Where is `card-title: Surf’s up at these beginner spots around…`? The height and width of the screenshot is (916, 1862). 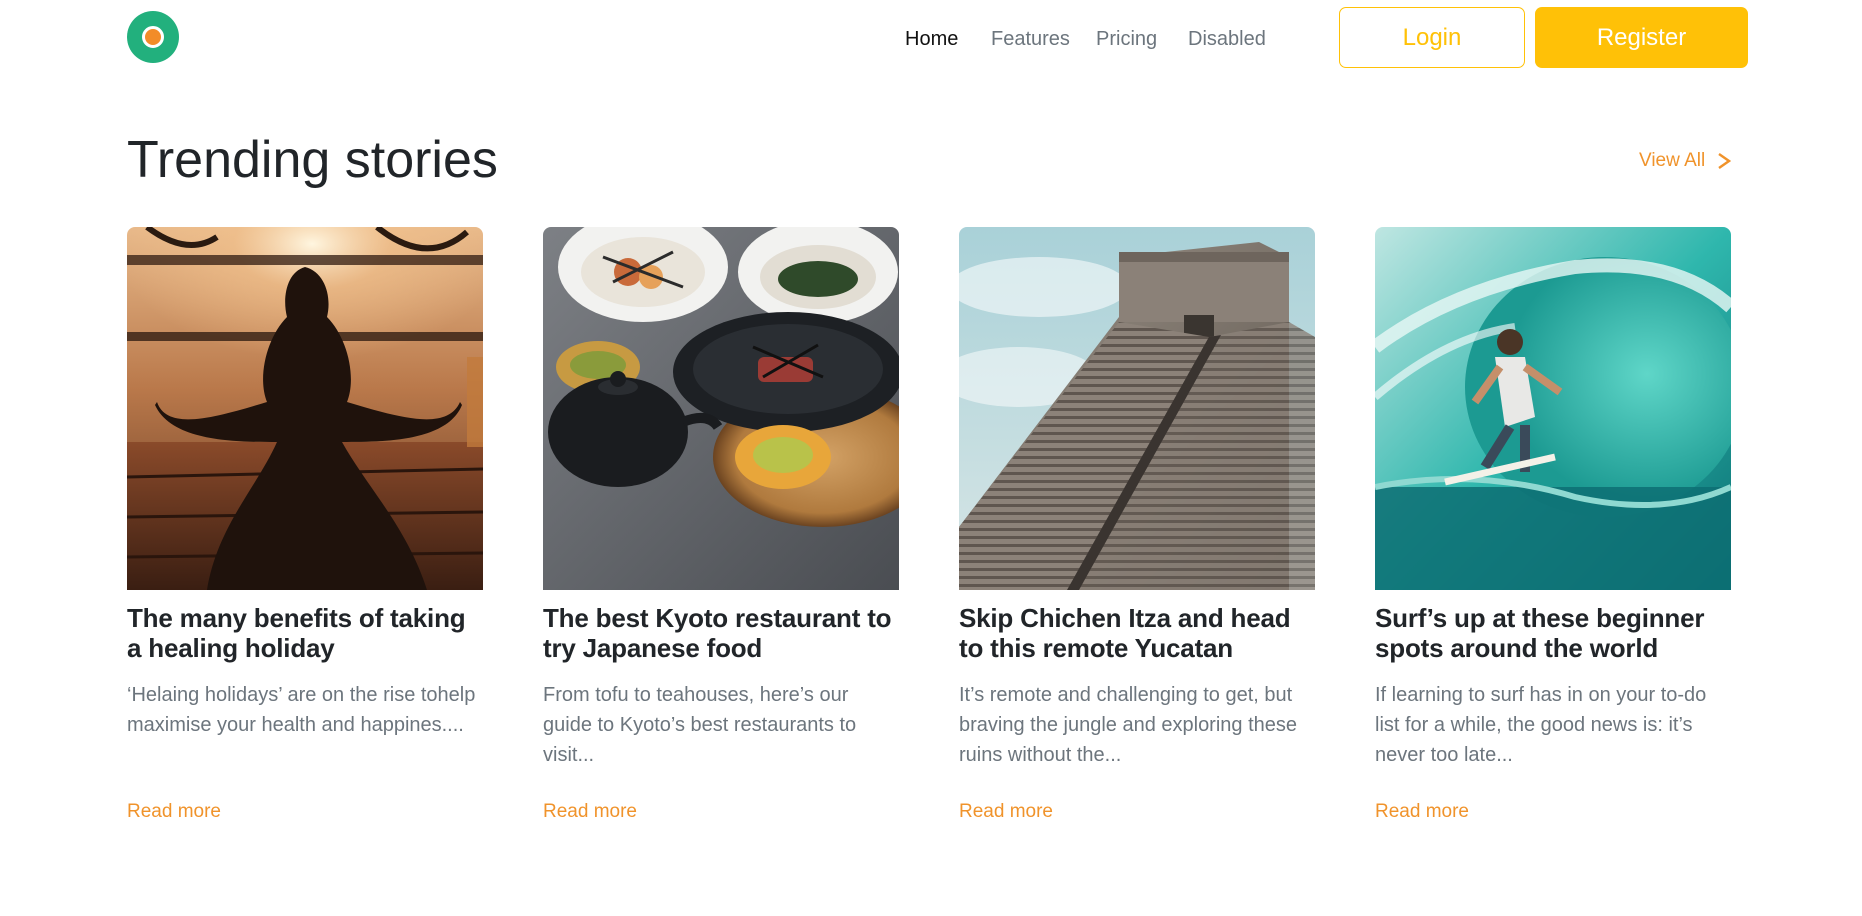
card-title: Surf’s up at these beginner spots around… is located at coordinates (1553, 633).